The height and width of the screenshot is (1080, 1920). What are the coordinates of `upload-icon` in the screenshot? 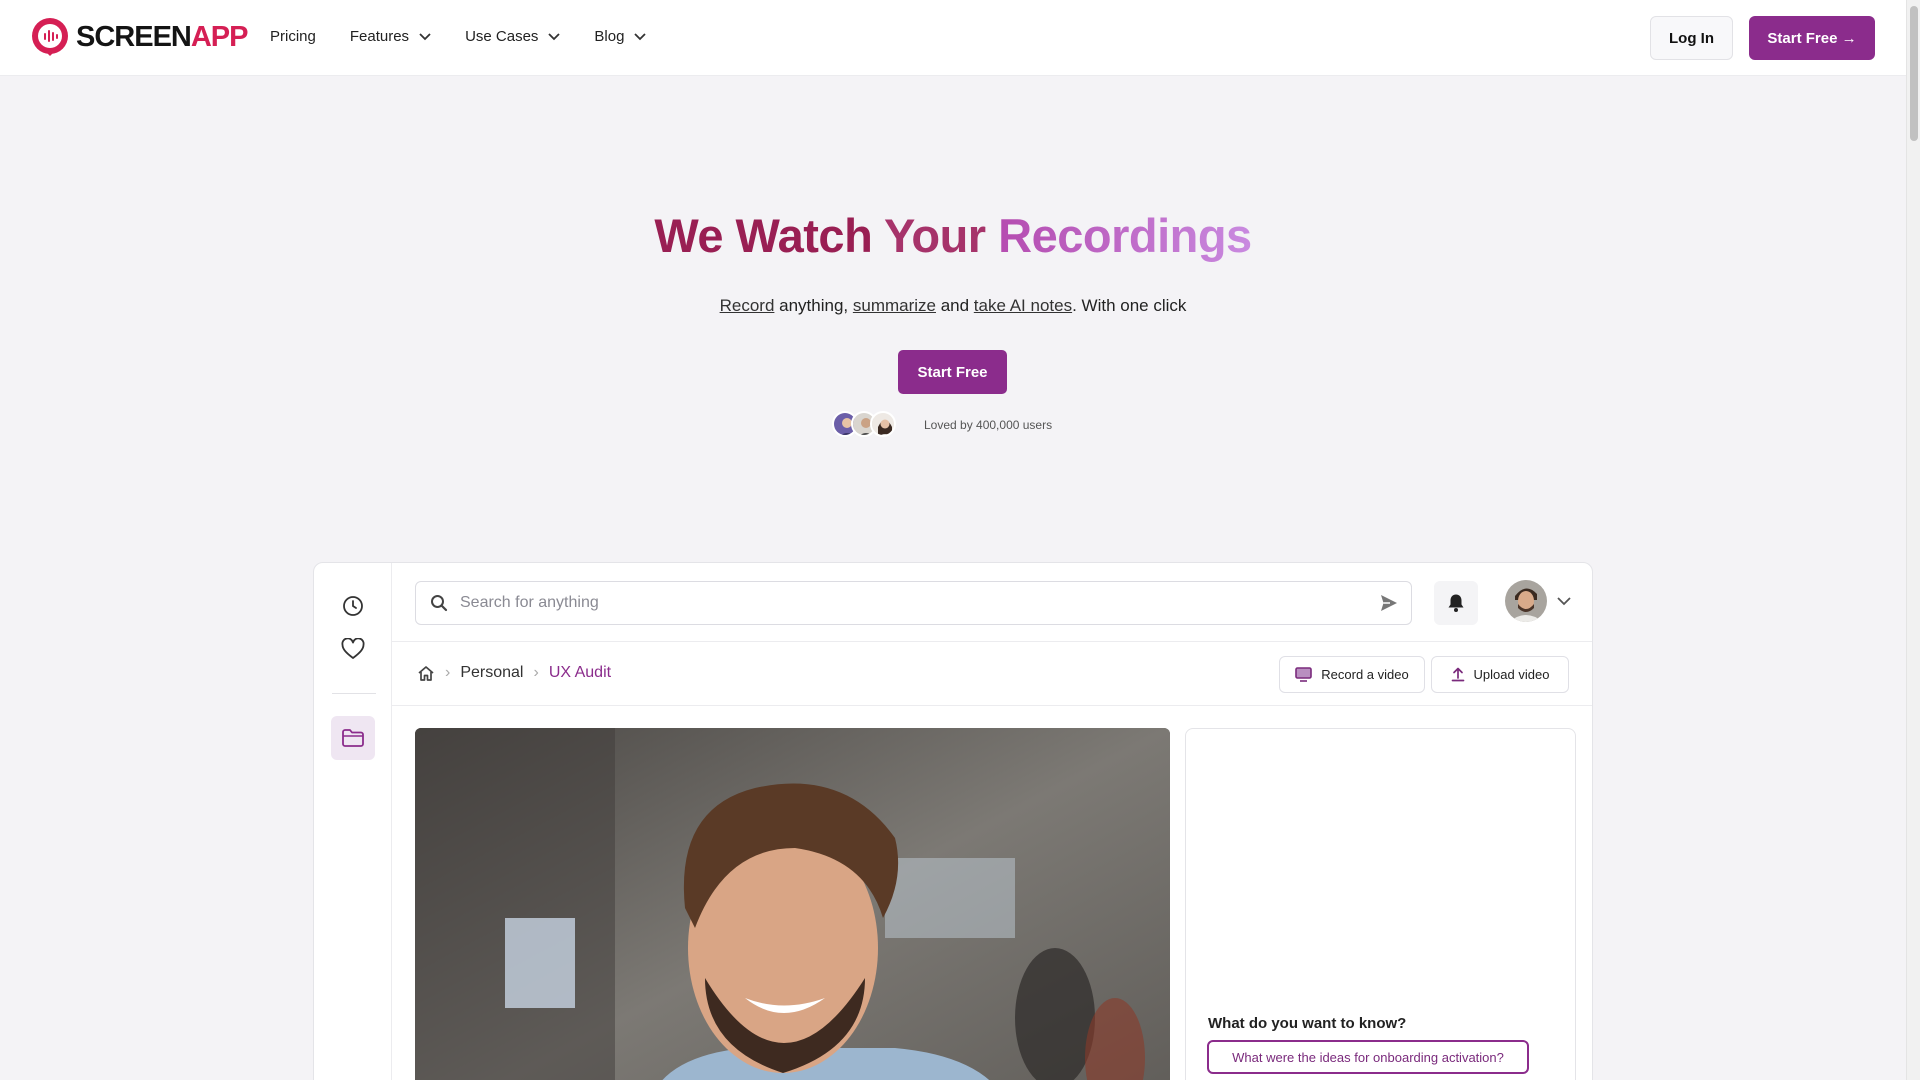 It's located at (1457, 674).